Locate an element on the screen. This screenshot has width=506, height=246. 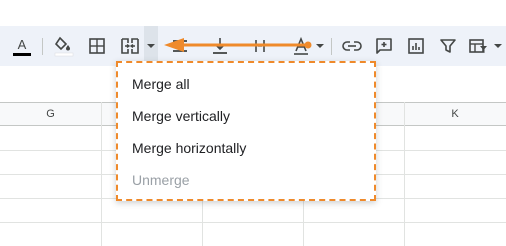
insert-chart-button is located at coordinates (416, 46).